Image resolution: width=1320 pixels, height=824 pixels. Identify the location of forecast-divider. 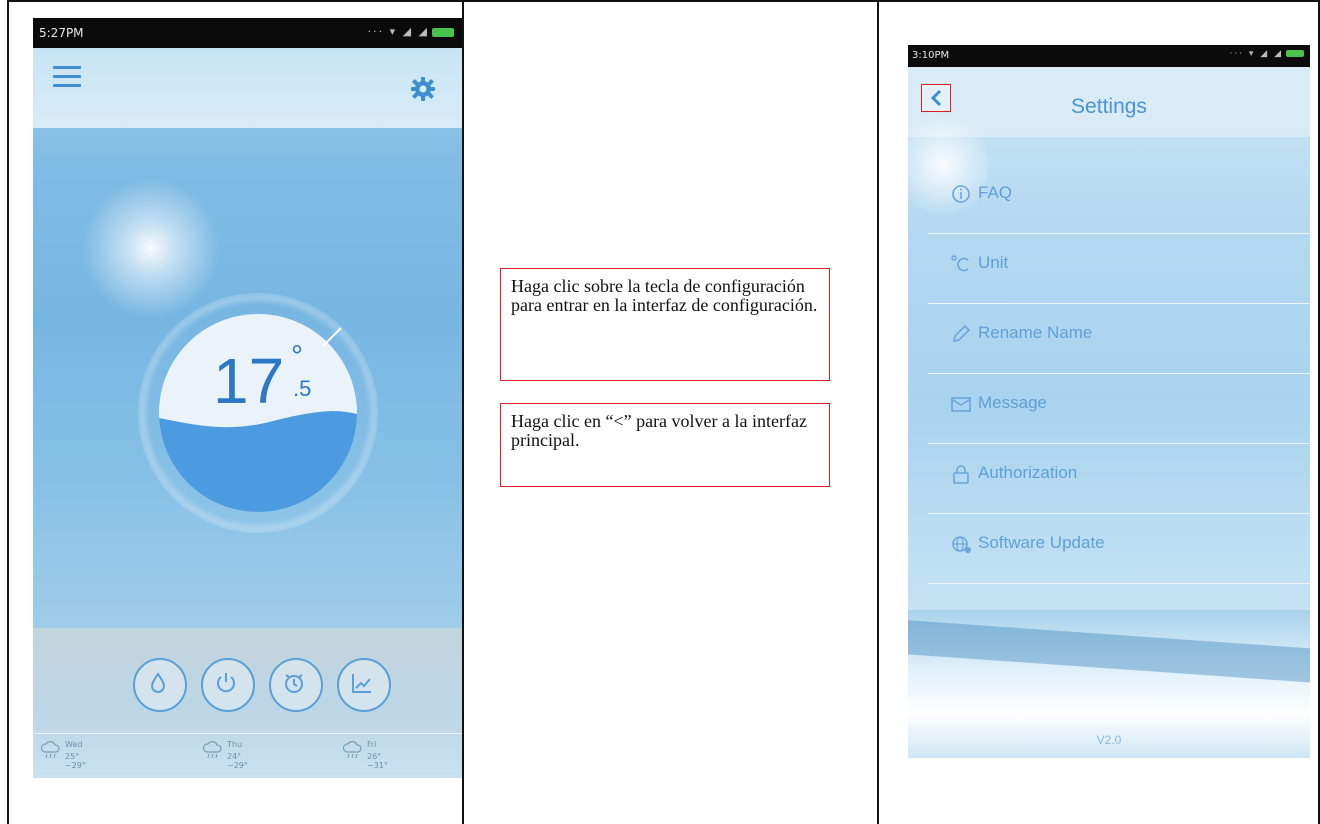
(247, 733).